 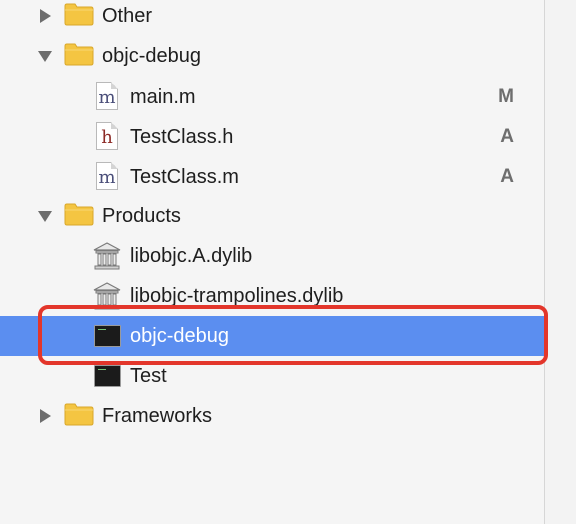 I want to click on header-file-icon: h, so click(x=107, y=136).